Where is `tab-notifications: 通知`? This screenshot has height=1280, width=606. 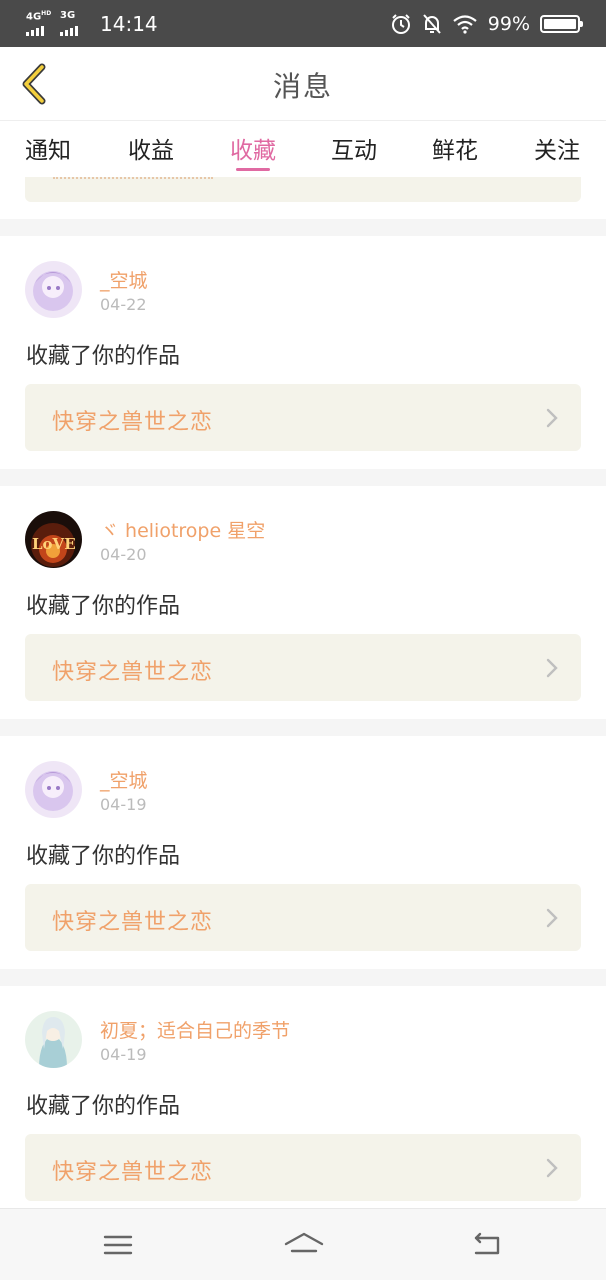 tab-notifications: 通知 is located at coordinates (48, 154).